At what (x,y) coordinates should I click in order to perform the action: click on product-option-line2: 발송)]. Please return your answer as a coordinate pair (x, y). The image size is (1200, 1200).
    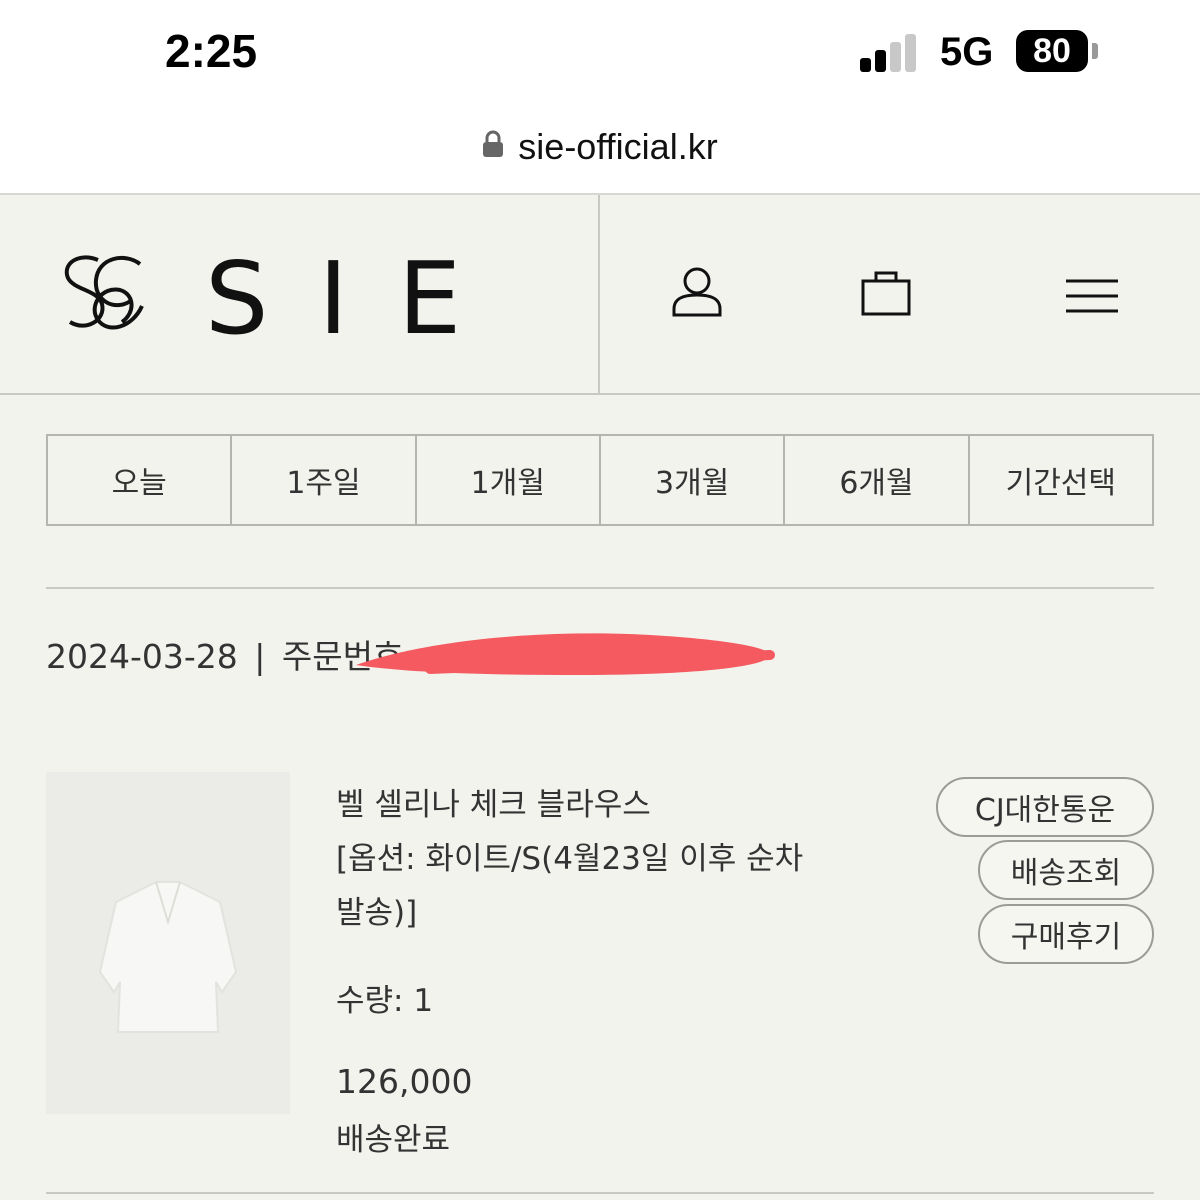
    Looking at the image, I should click on (377, 913).